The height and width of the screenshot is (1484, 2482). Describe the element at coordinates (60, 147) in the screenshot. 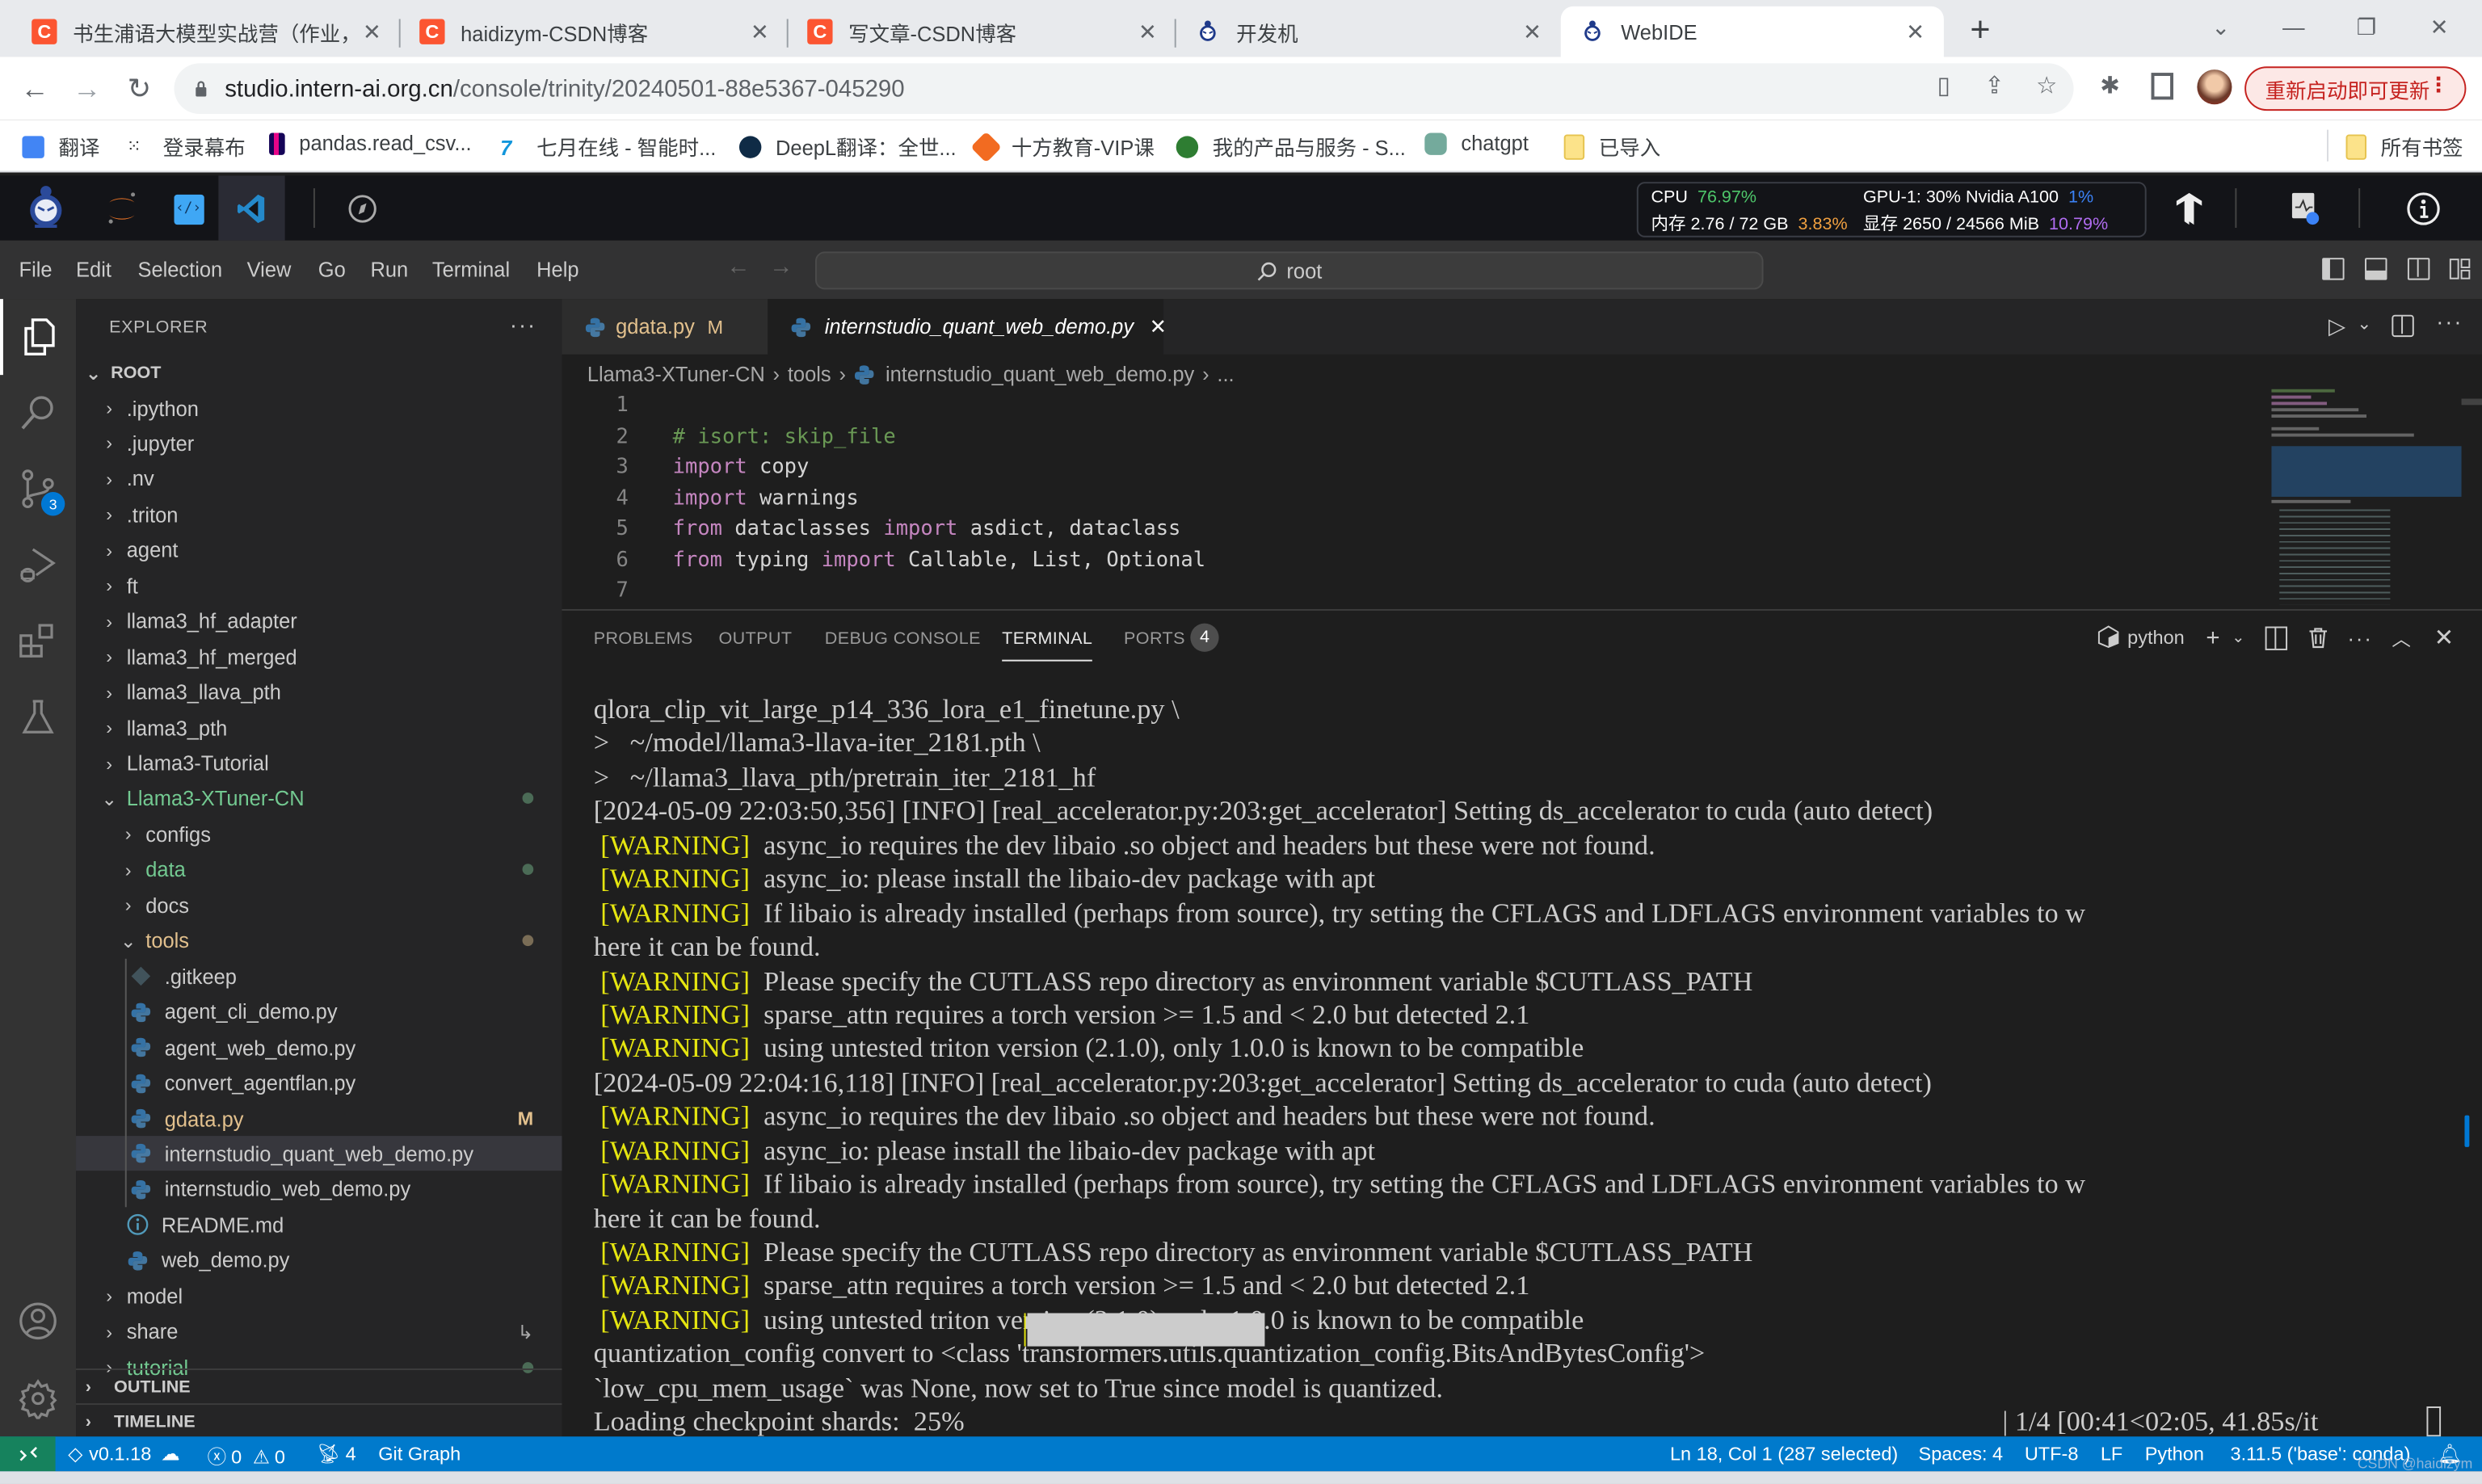

I see `bookmark-item: 翻译` at that location.